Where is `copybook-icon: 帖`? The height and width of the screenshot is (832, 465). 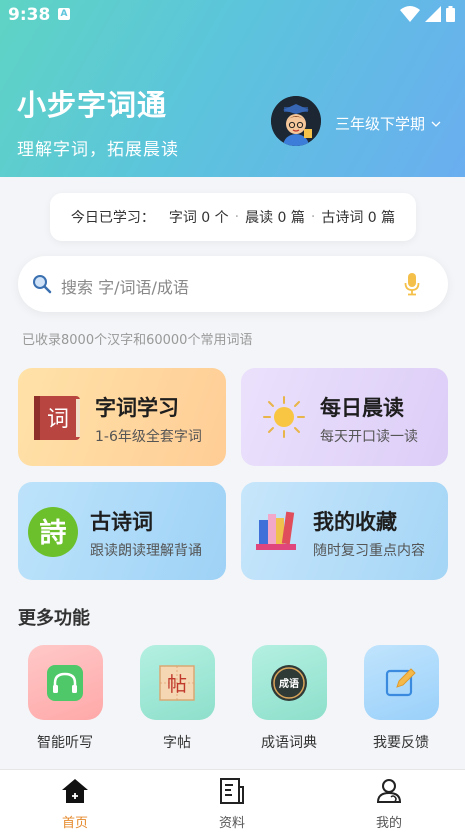
copybook-icon: 帖 is located at coordinates (177, 682).